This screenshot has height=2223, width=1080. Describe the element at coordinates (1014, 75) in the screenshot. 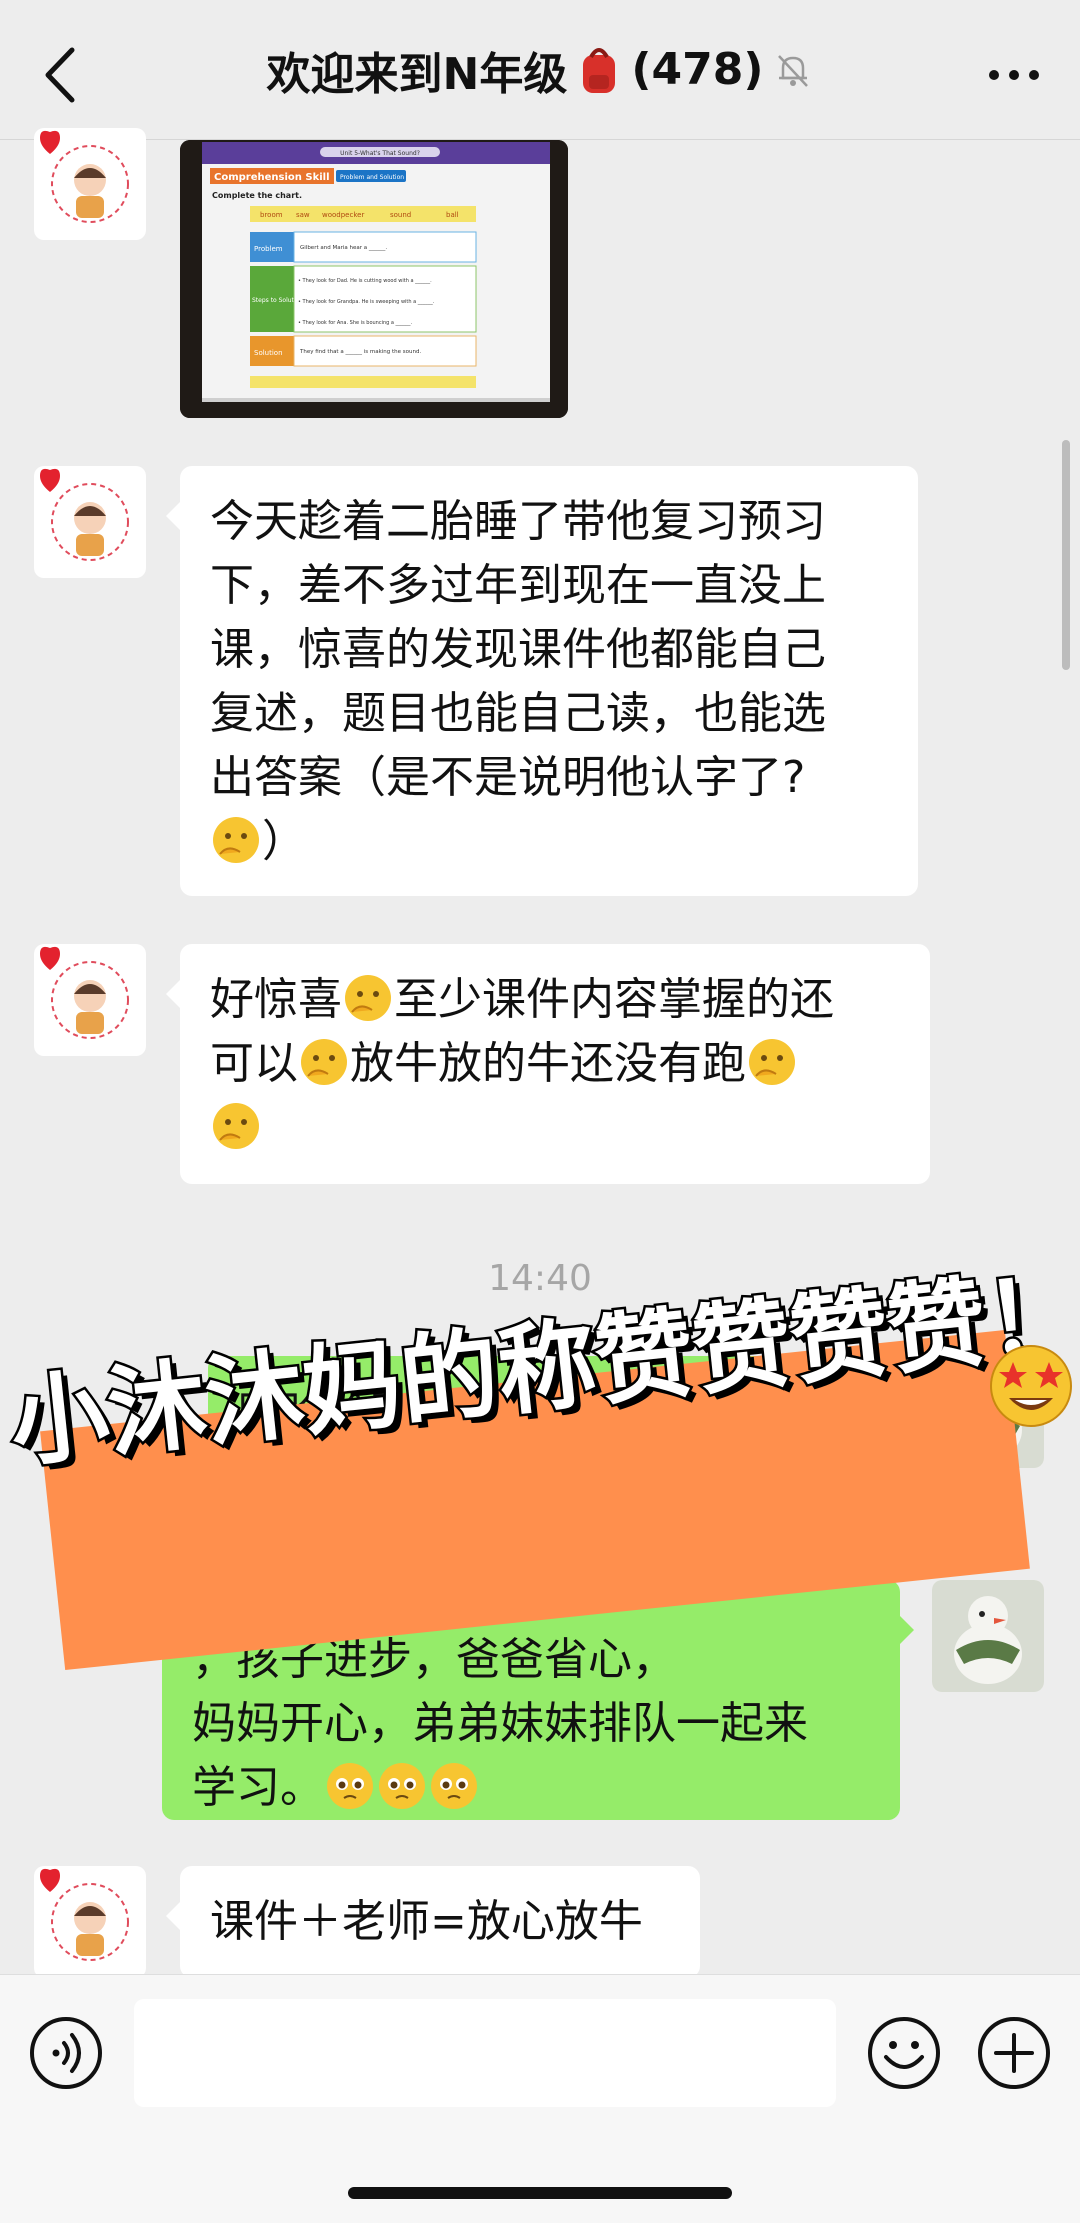

I see `ellipsis-icon` at that location.